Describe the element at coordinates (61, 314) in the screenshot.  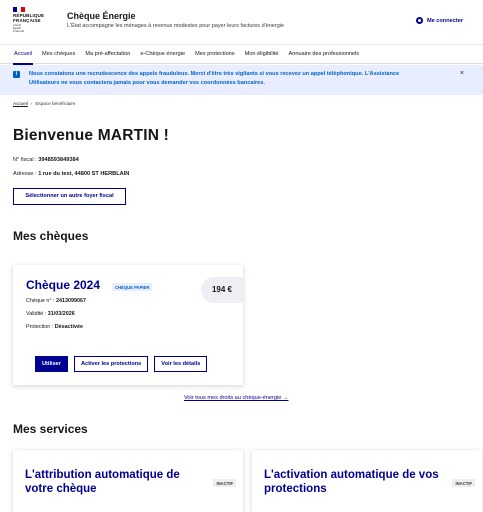
I see `cheque-validity-value: 31/03/2026` at that location.